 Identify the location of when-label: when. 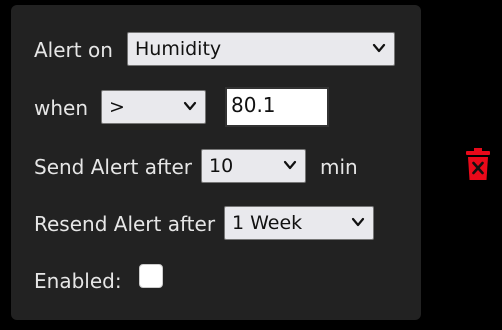
(61, 108).